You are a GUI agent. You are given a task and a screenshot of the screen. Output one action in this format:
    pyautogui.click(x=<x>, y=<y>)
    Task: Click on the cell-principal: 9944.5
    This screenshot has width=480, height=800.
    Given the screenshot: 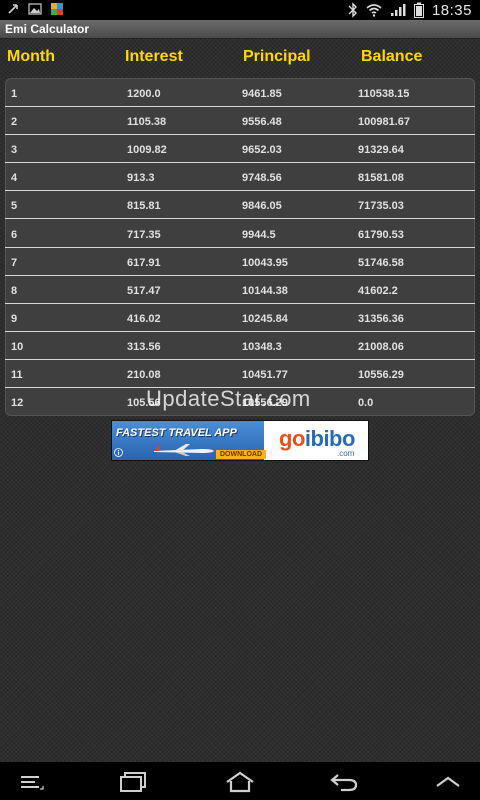 What is the action you would take?
    pyautogui.click(x=259, y=234)
    